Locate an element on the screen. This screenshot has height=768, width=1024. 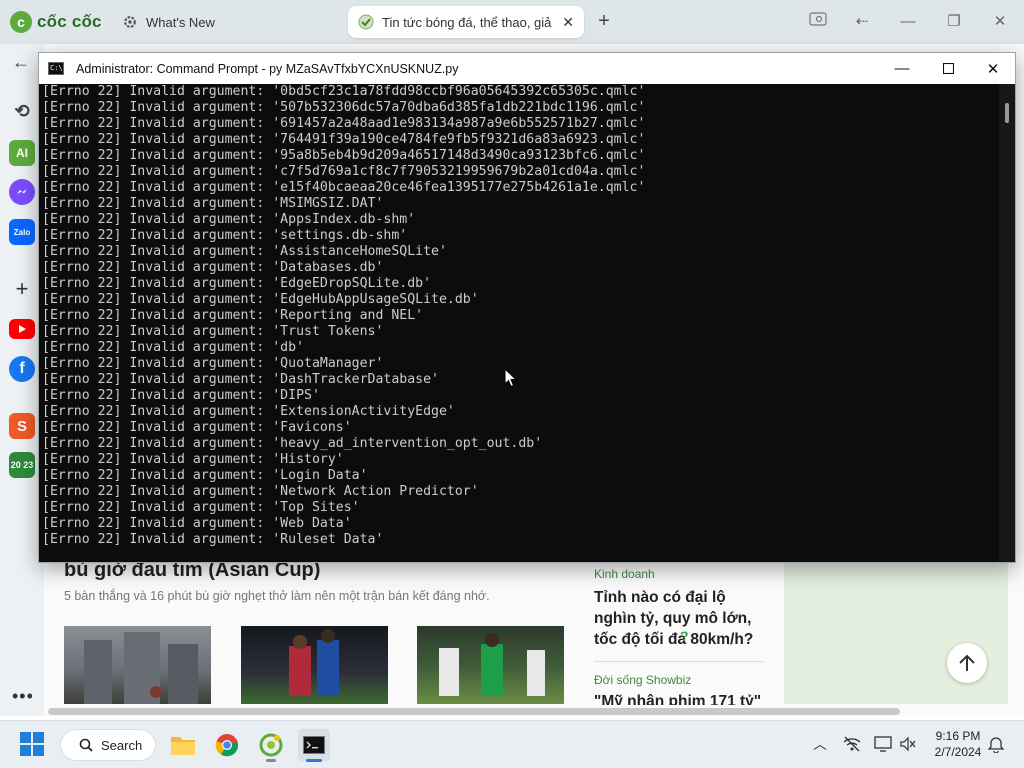
chrome-icon is located at coordinates (227, 745).